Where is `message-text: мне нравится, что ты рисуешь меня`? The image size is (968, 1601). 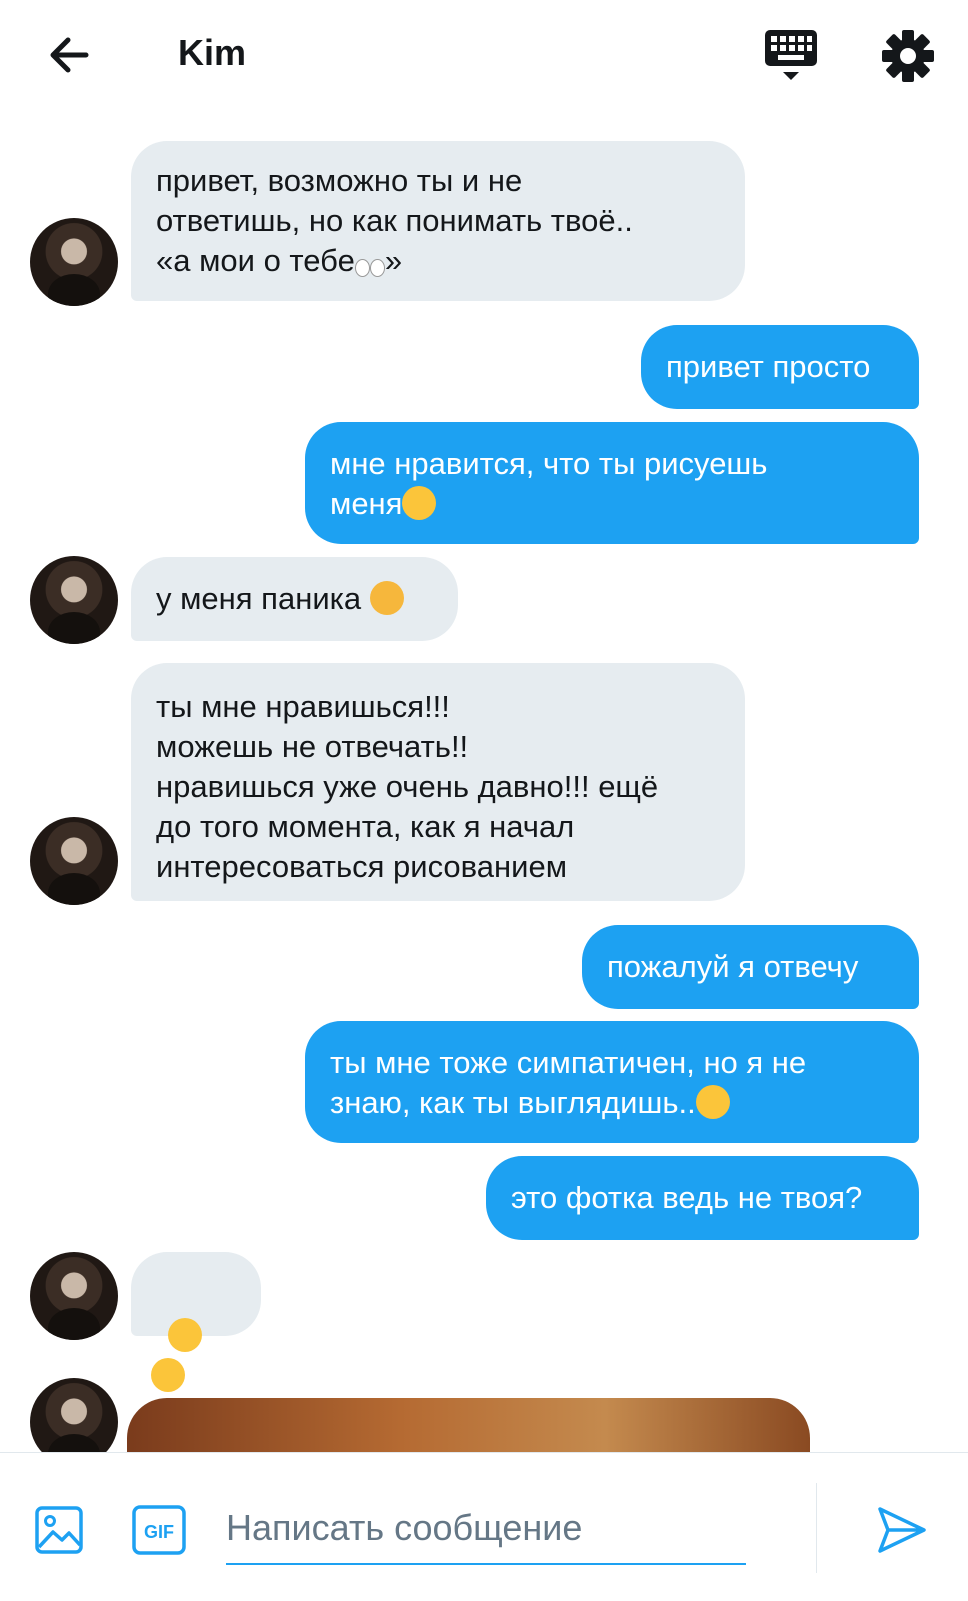 message-text: мне нравится, что ты рисуешь меня is located at coordinates (549, 483).